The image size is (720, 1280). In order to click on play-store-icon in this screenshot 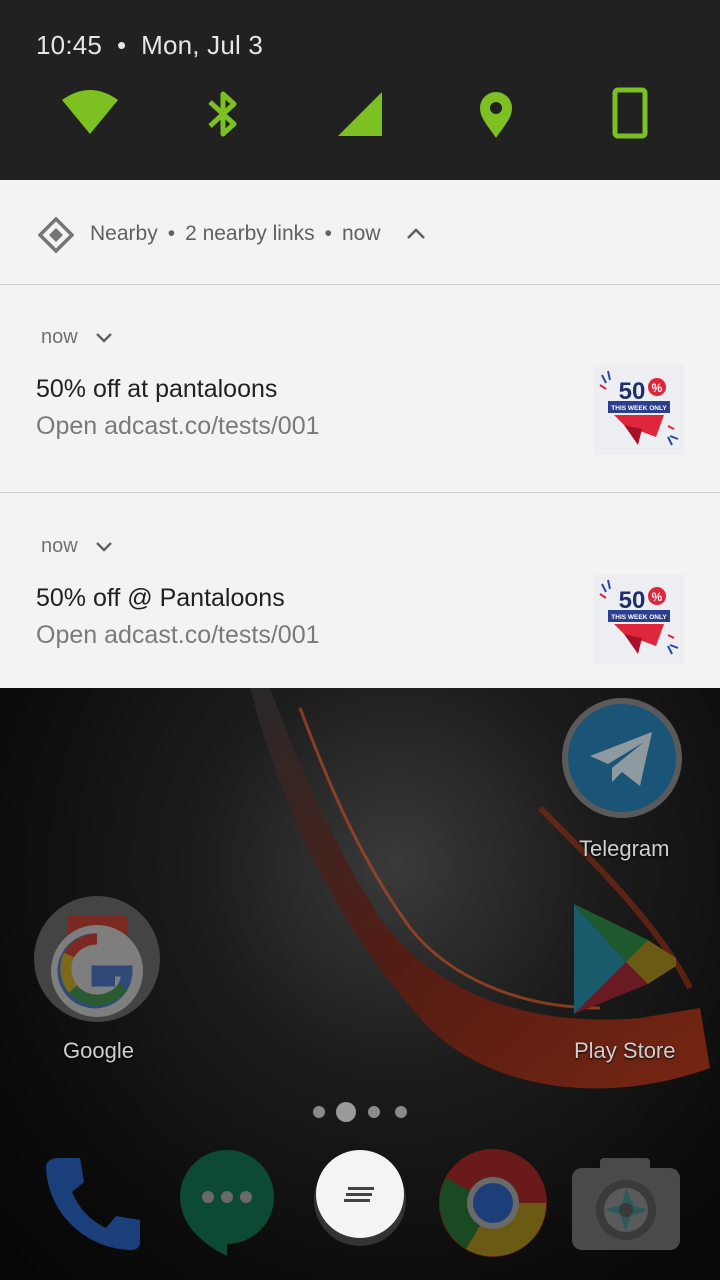, I will do `click(625, 959)`.